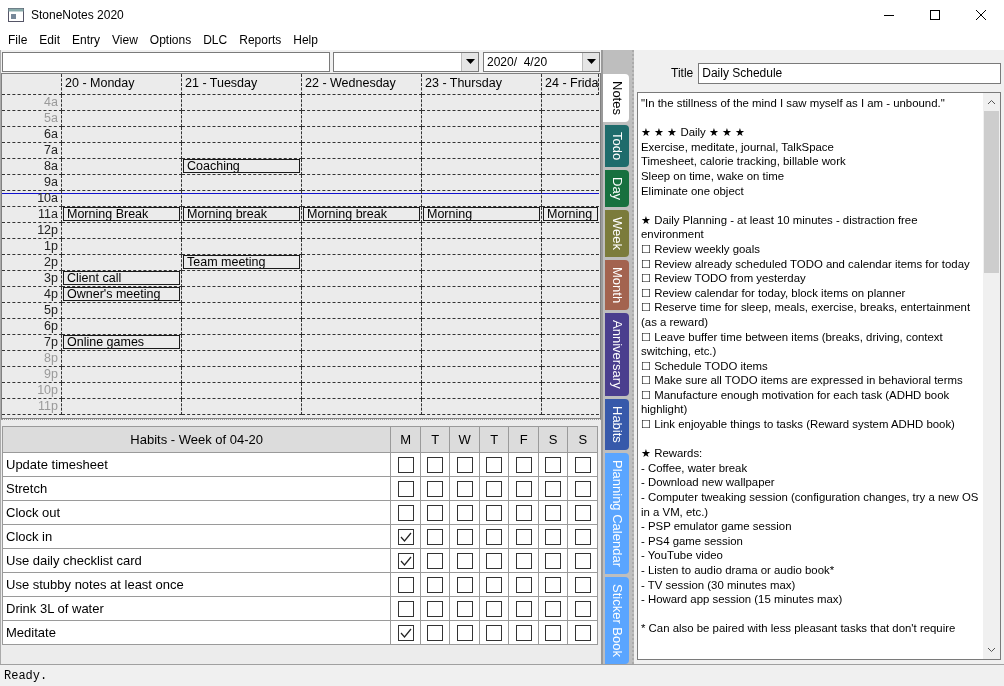 This screenshot has width=1004, height=686. What do you see at coordinates (361, 214) in the screenshot?
I see `calendar-event: Morning break` at bounding box center [361, 214].